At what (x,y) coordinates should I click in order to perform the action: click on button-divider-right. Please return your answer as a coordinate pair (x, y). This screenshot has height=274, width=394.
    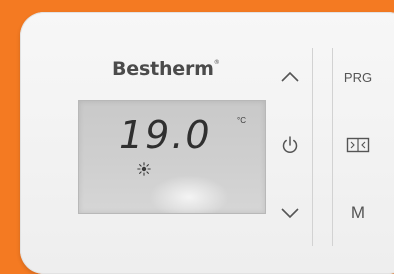
    Looking at the image, I should click on (332, 147).